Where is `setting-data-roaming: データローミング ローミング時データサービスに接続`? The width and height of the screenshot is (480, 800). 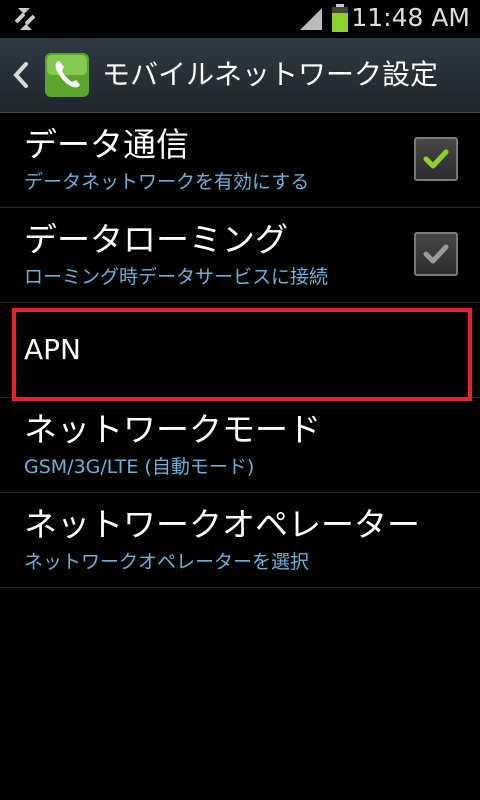
setting-data-roaming: データローミング ローミング時データサービスに接続 is located at coordinates (240, 255).